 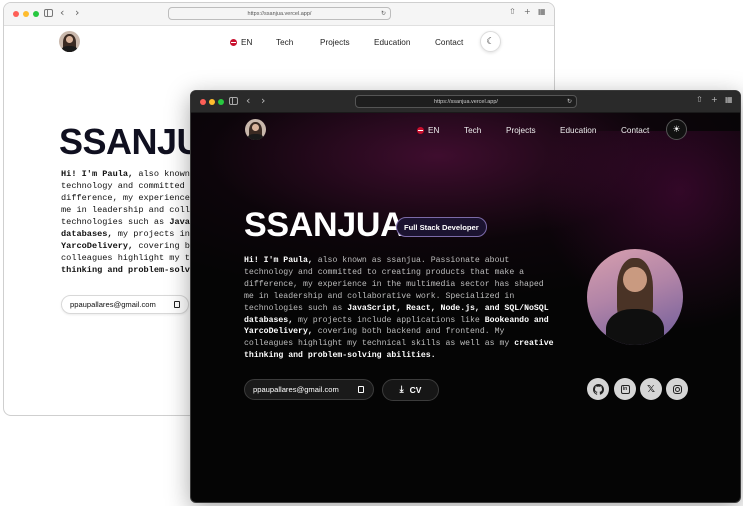 What do you see at coordinates (415, 390) in the screenshot?
I see `cv-label: CV` at bounding box center [415, 390].